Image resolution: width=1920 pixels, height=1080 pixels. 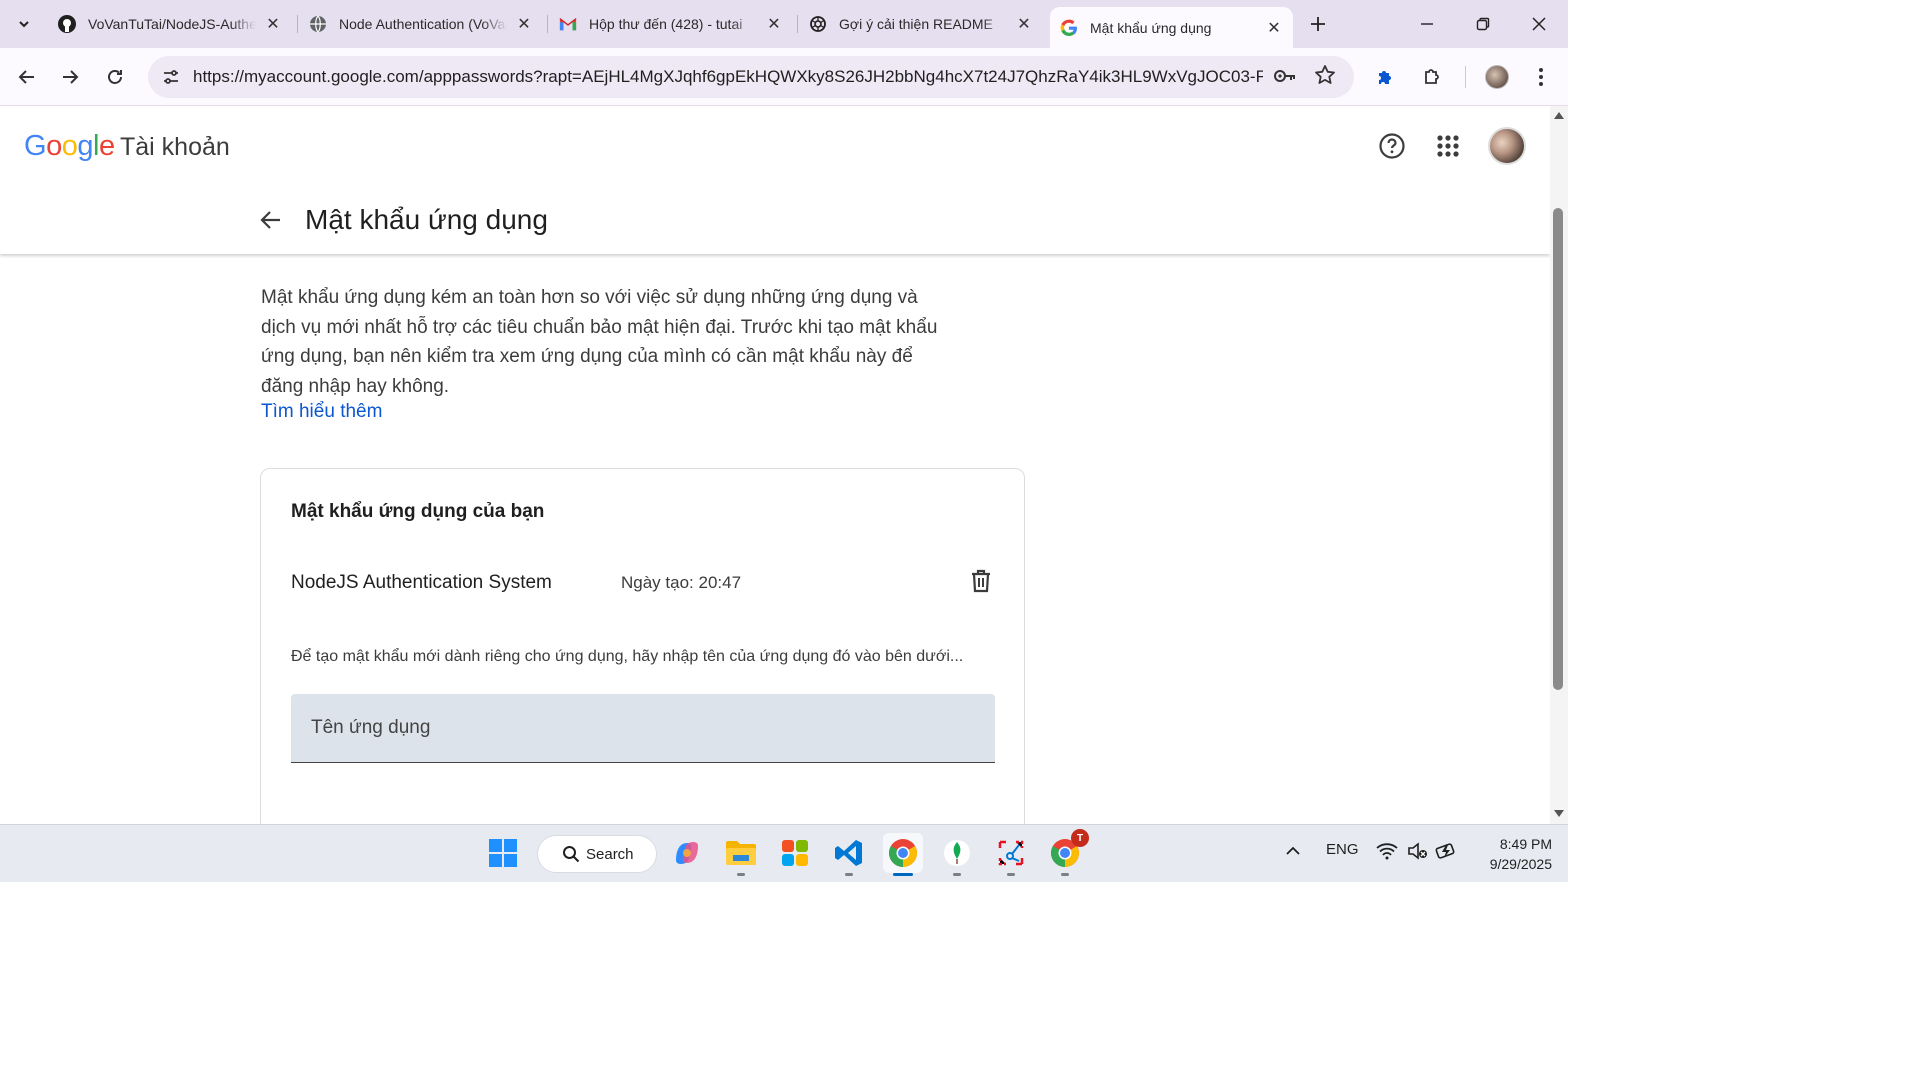 What do you see at coordinates (421, 582) in the screenshot?
I see `app-password-name: NodeJS Authentication System` at bounding box center [421, 582].